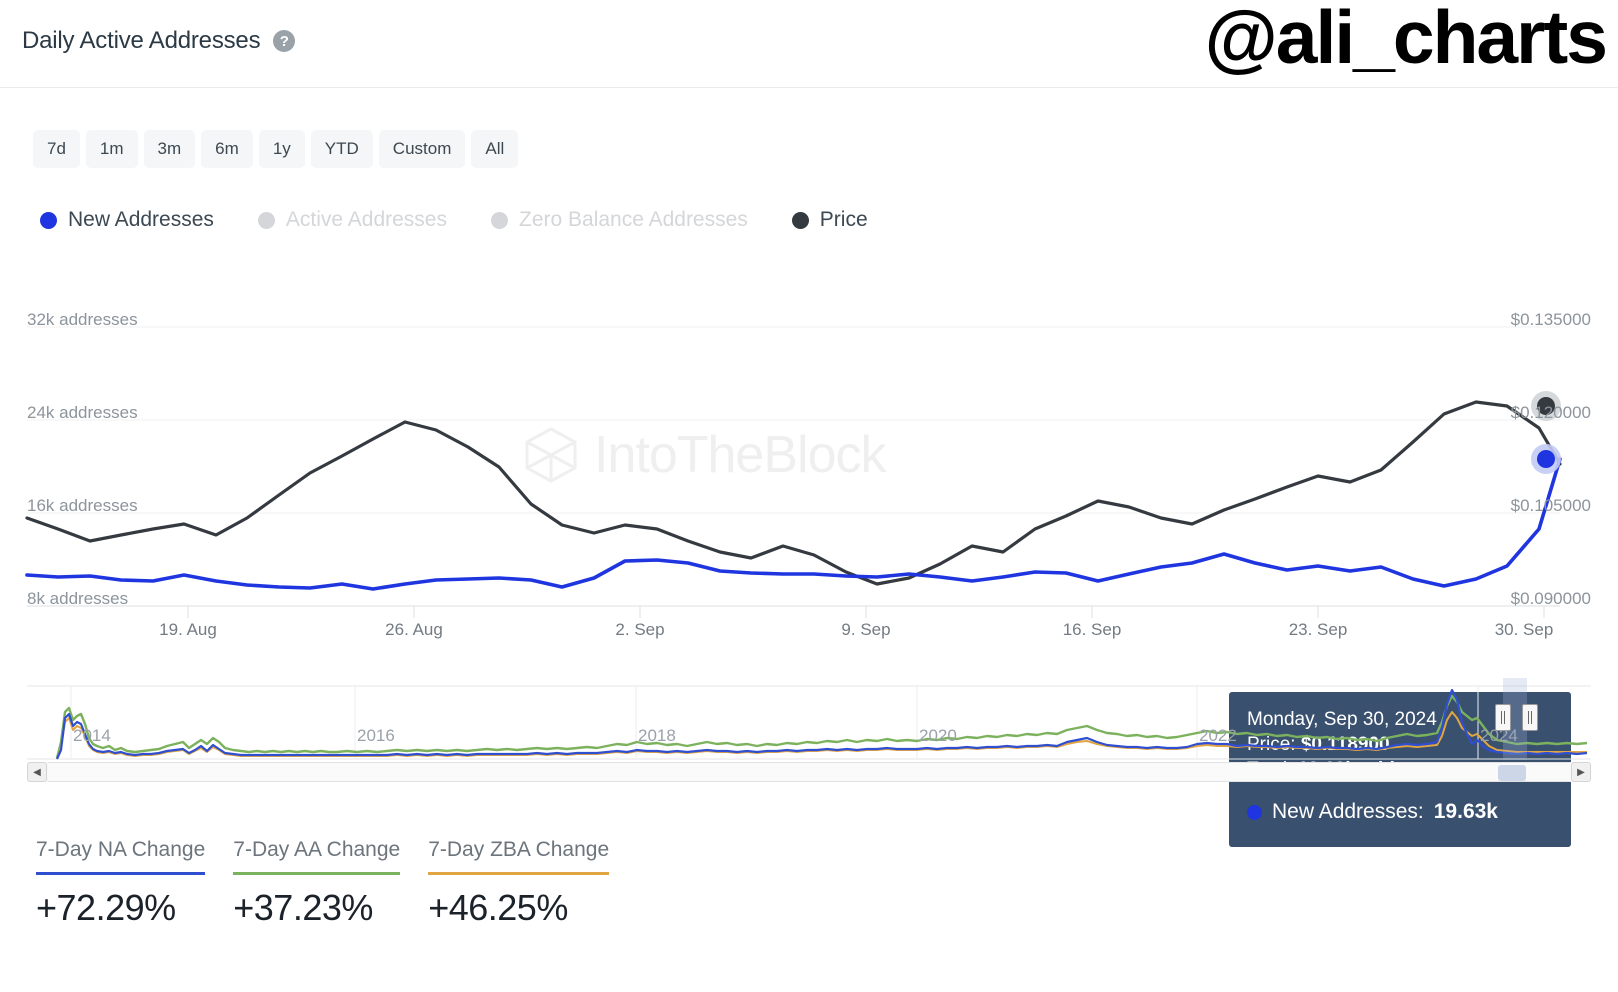  What do you see at coordinates (809, 44) in the screenshot?
I see `page-header: Daily Active Addresses ? @ali_charts` at bounding box center [809, 44].